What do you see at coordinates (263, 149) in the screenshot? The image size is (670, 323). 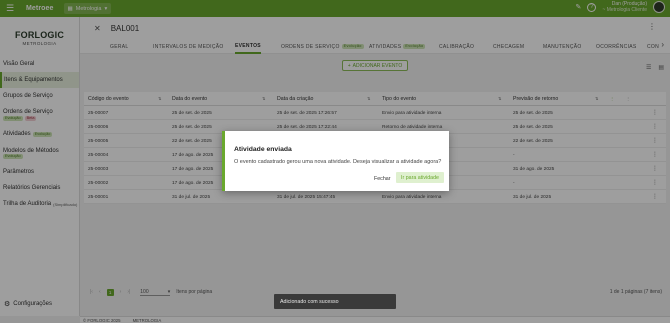 I see `dialog-title: Atividade enviada` at bounding box center [263, 149].